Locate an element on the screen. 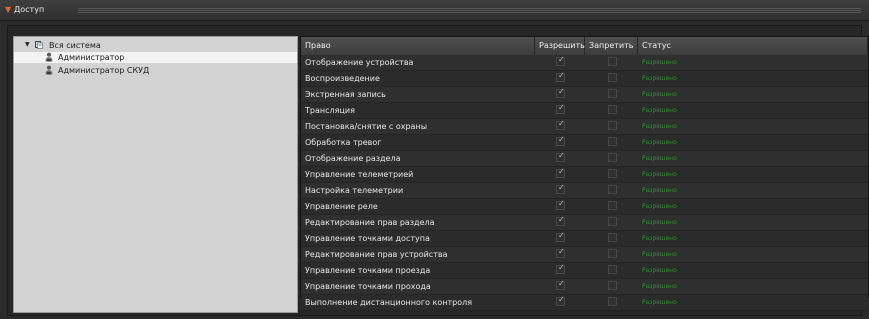 Image resolution: width=869 pixels, height=319 pixels. table-row: Редактирование прав устройства ✓ Разрешено is located at coordinates (584, 255).